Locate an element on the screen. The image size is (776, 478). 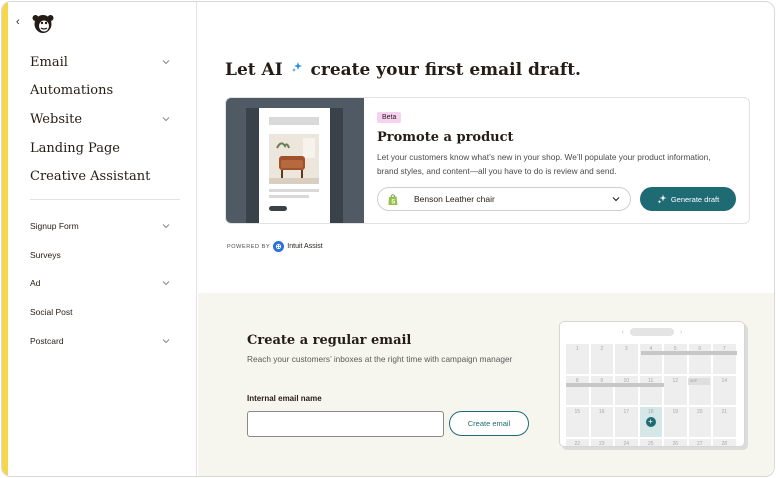
ai-sparkle-icon is located at coordinates (297, 65).